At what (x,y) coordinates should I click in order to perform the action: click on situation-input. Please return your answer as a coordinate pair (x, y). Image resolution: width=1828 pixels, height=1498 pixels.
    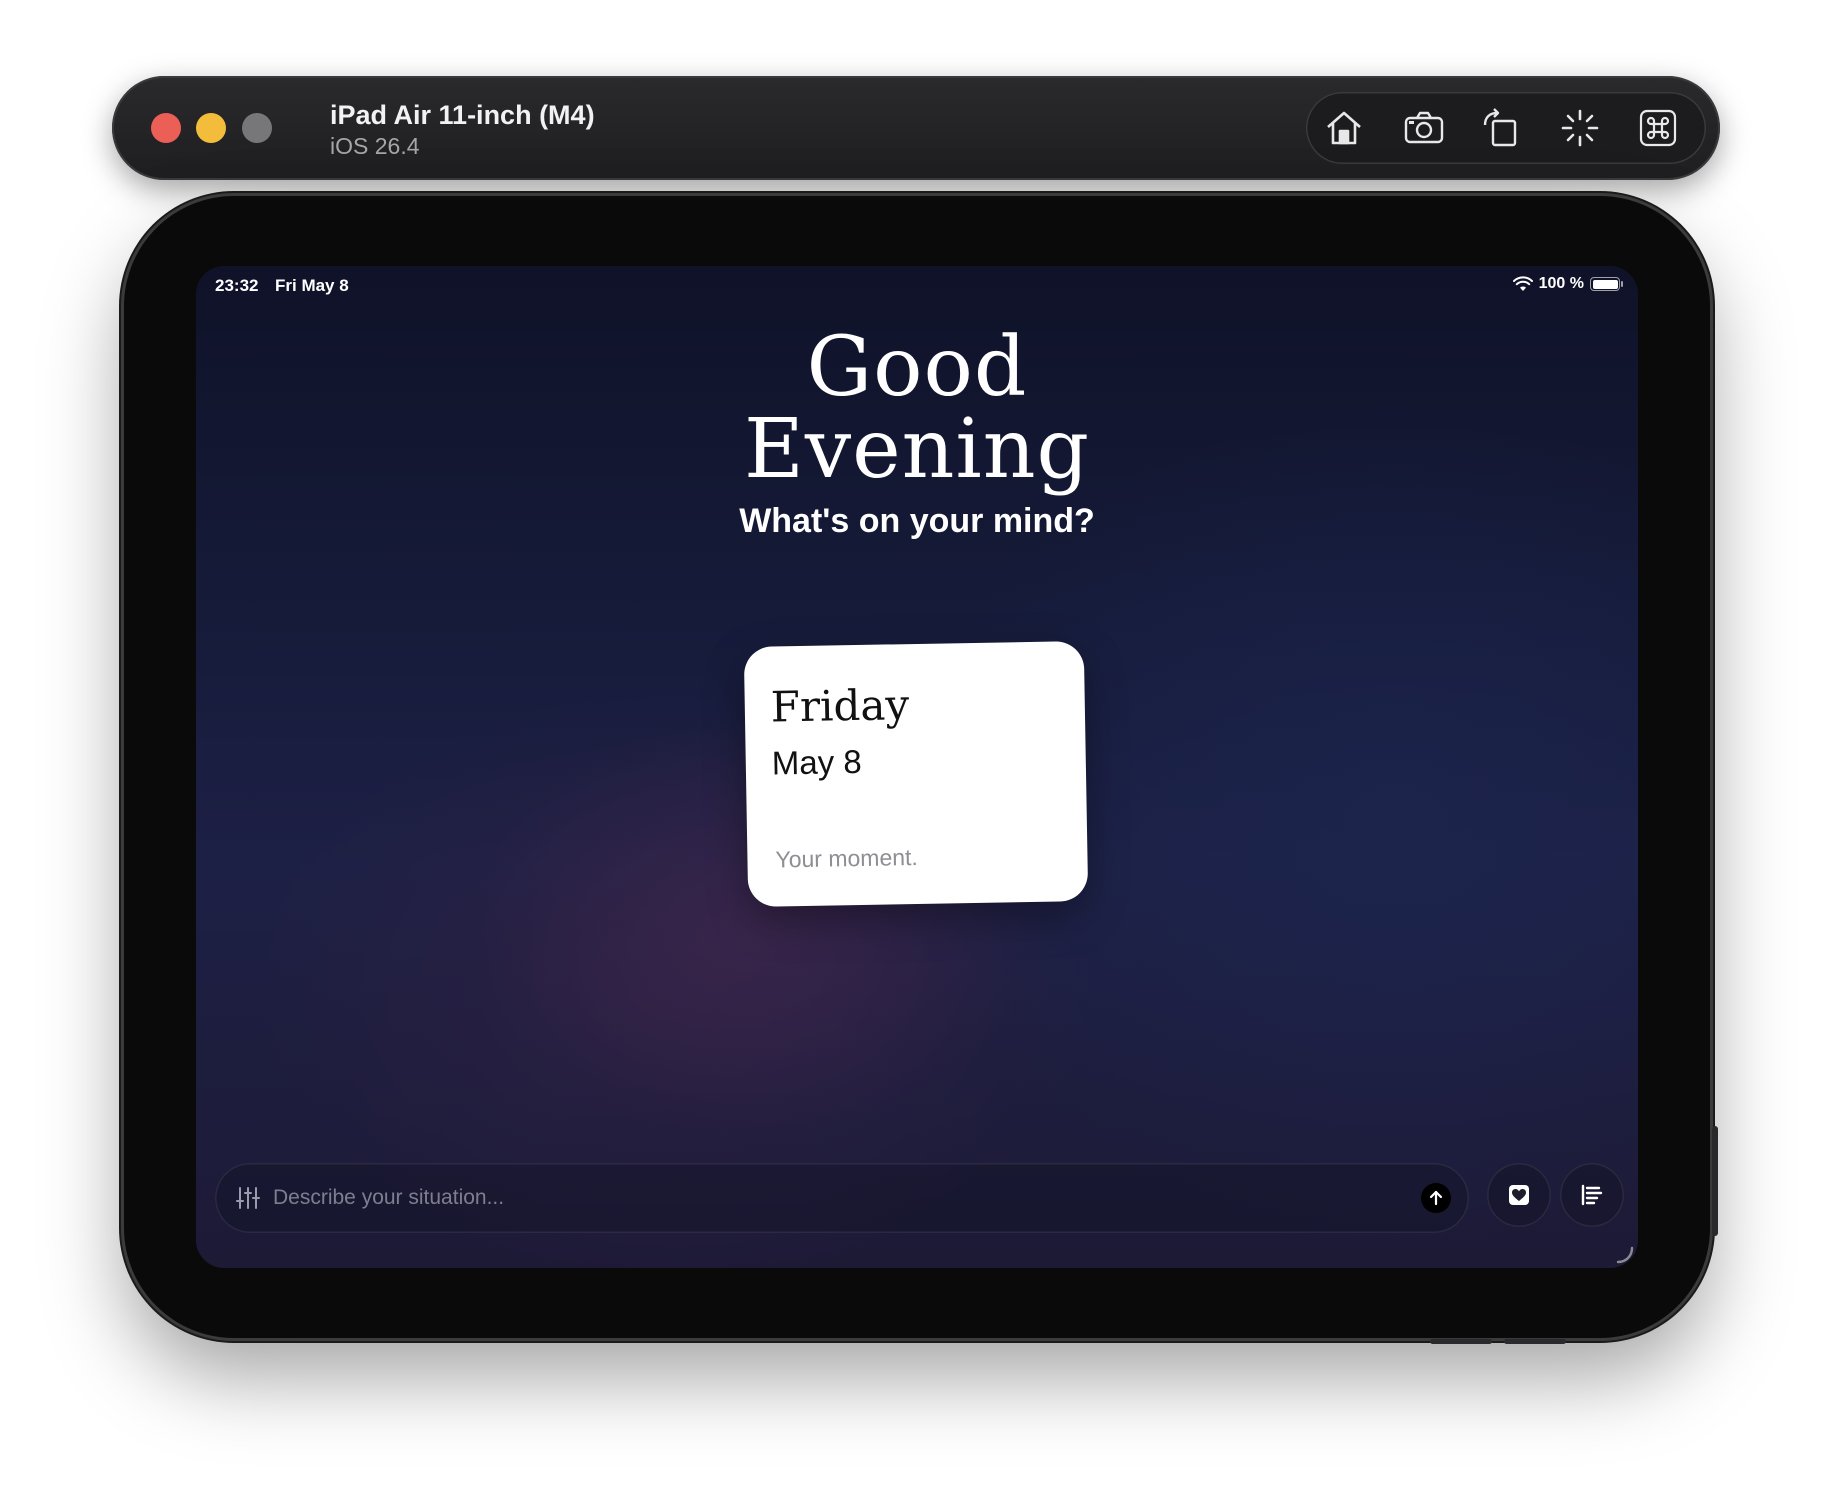
    Looking at the image, I should click on (826, 1198).